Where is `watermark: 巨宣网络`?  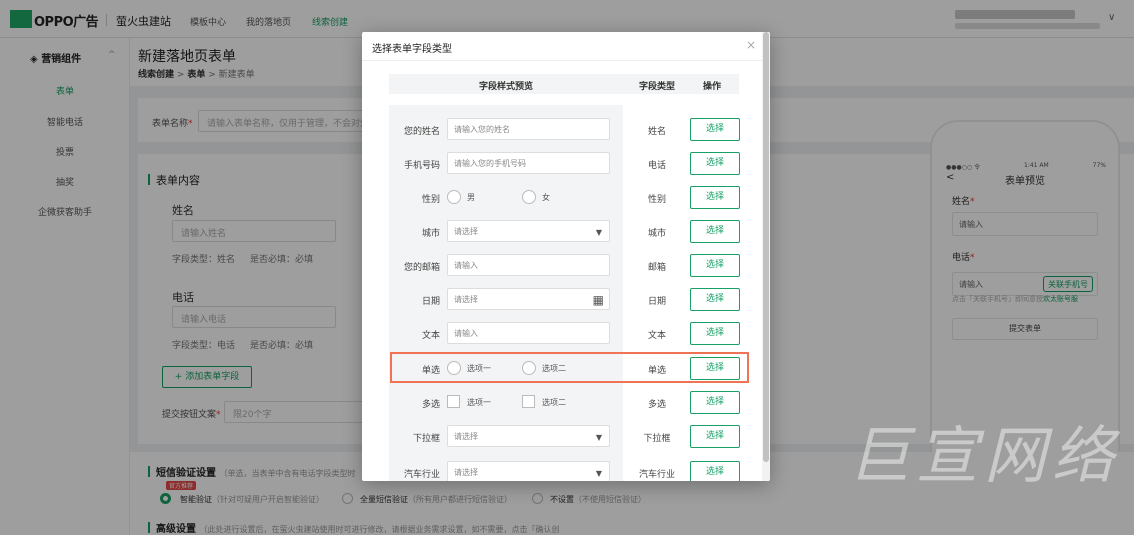
watermark: 巨宣网络 is located at coordinates (984, 455).